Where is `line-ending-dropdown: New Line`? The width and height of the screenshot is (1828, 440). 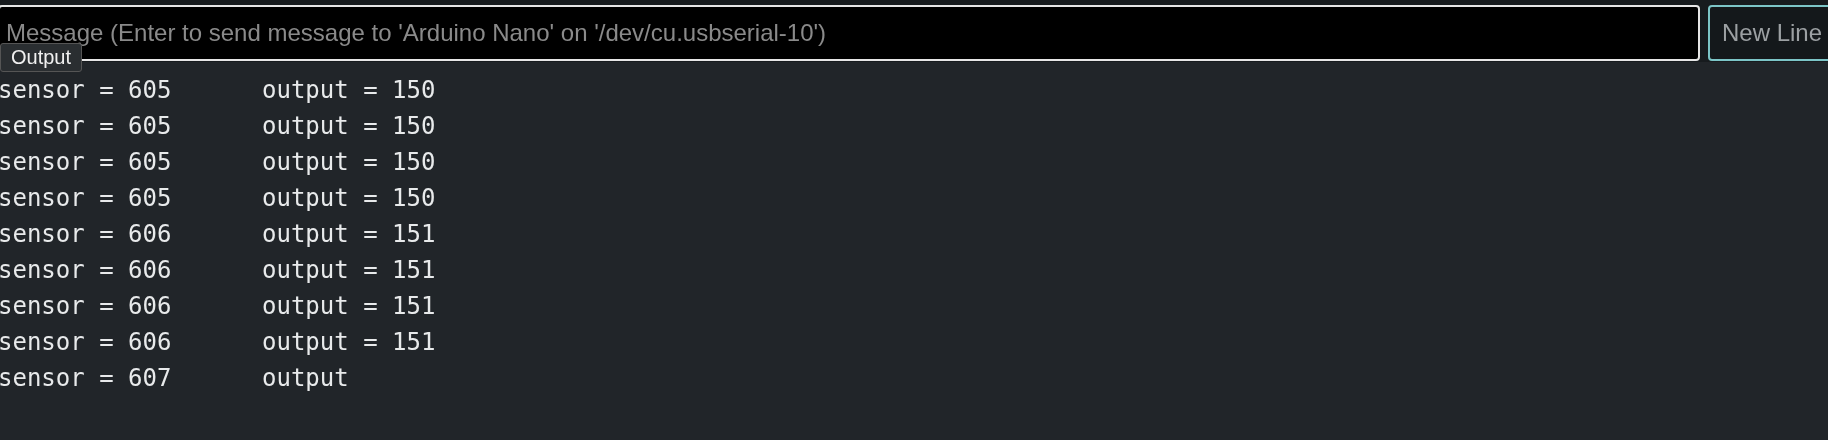 line-ending-dropdown: New Line is located at coordinates (1768, 33).